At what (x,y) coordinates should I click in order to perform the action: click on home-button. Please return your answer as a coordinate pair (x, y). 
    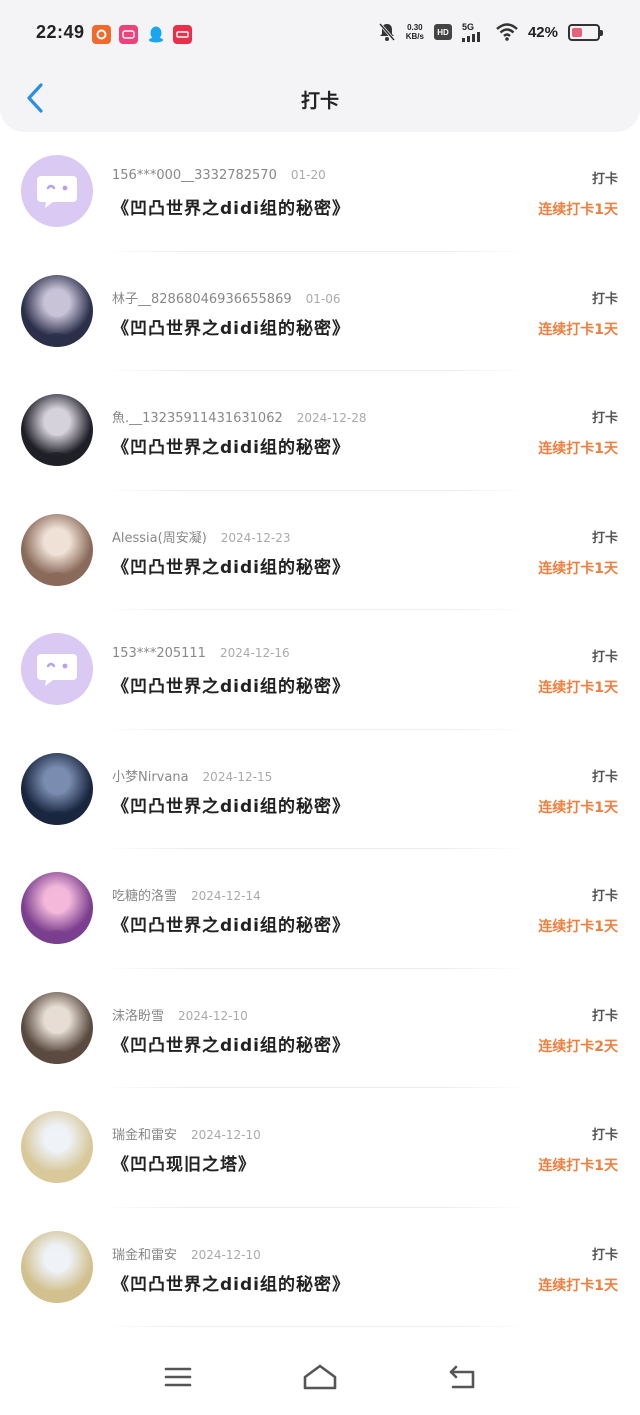
    Looking at the image, I should click on (320, 1377).